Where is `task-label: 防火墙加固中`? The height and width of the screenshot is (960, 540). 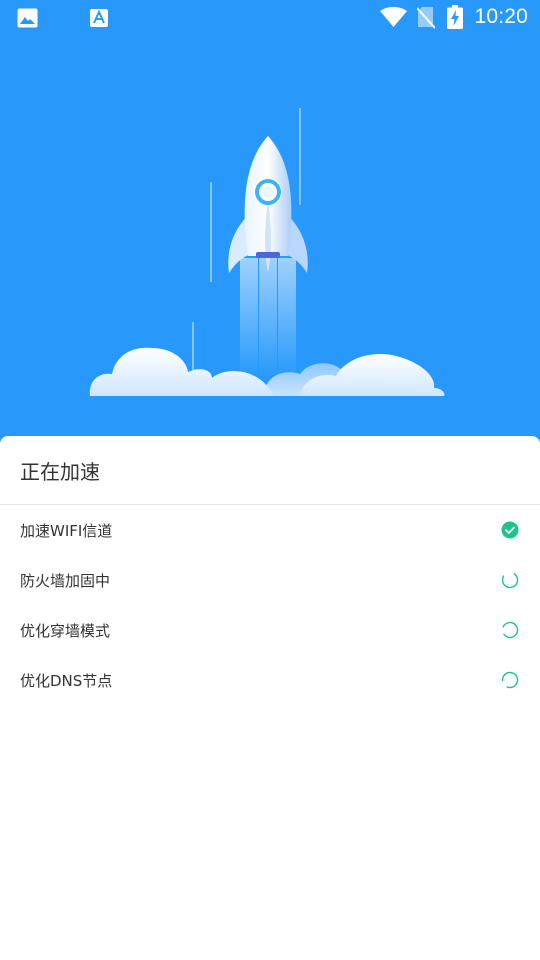
task-label: 防火墙加固中 is located at coordinates (65, 581).